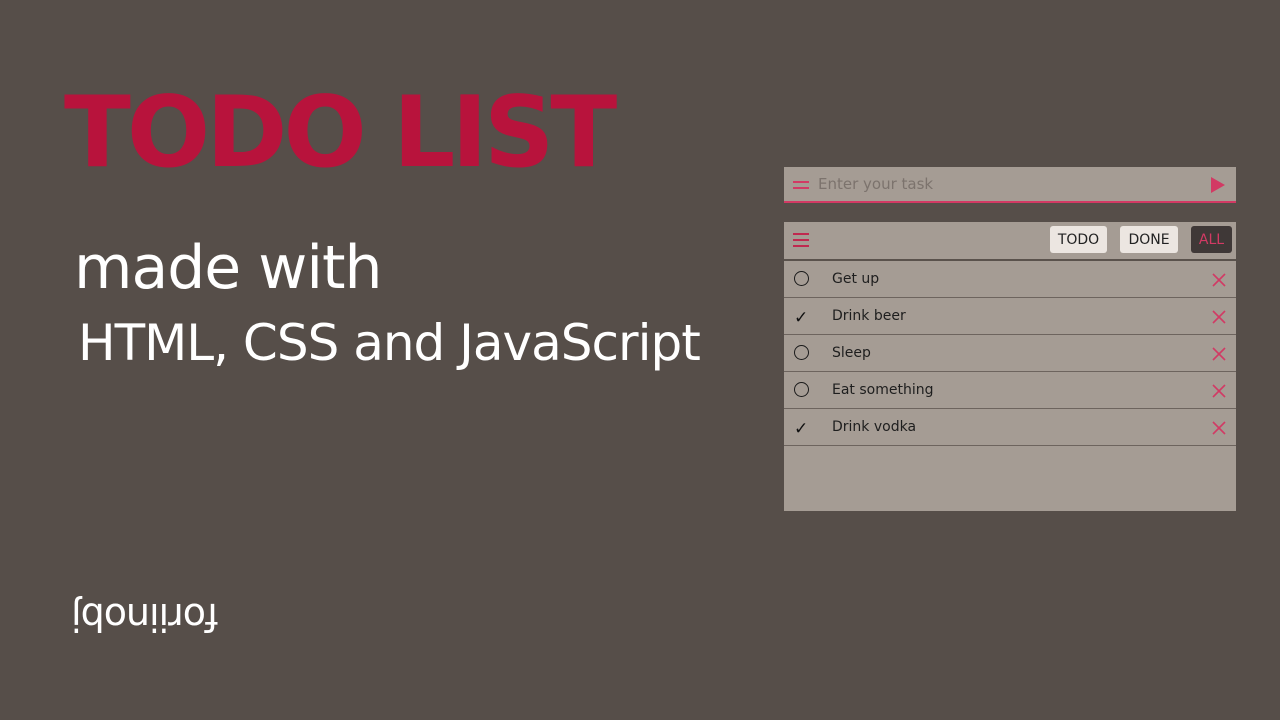 This screenshot has width=1280, height=720. I want to click on author-signature: foriinobj, so click(145, 617).